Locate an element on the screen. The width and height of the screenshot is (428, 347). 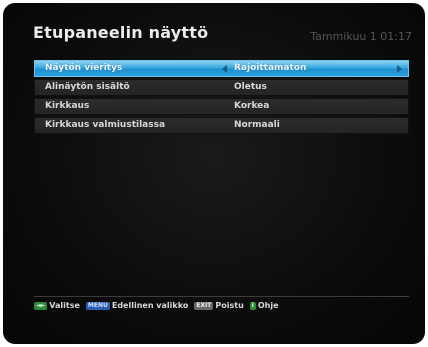
exit-key-icon: EXIT is located at coordinates (204, 305).